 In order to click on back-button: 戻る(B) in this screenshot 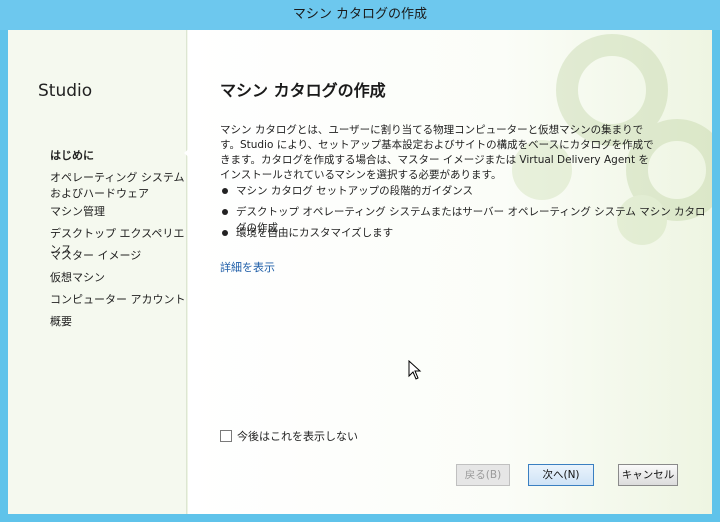, I will do `click(483, 475)`.